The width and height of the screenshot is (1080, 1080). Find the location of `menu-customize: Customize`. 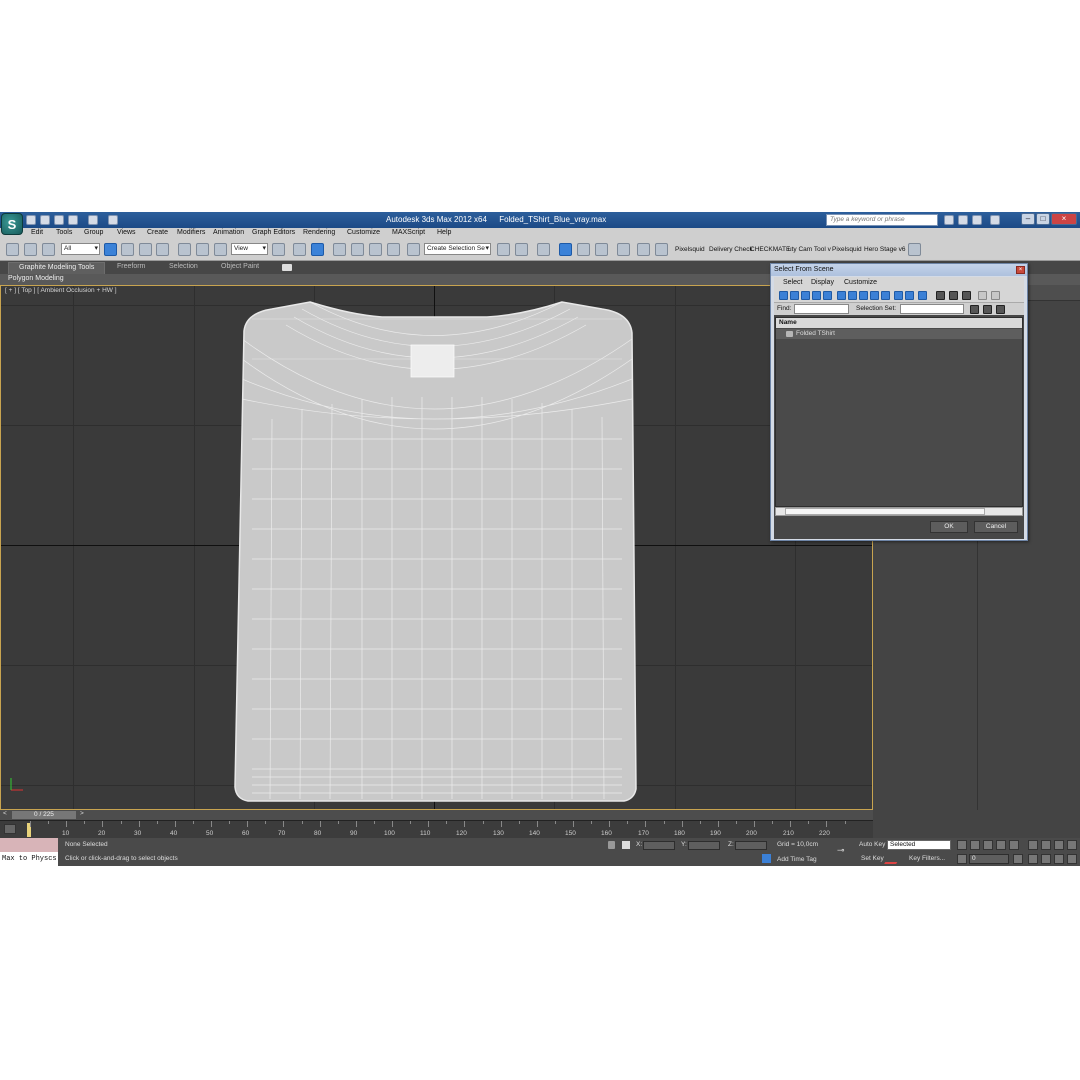

menu-customize: Customize is located at coordinates (363, 232).